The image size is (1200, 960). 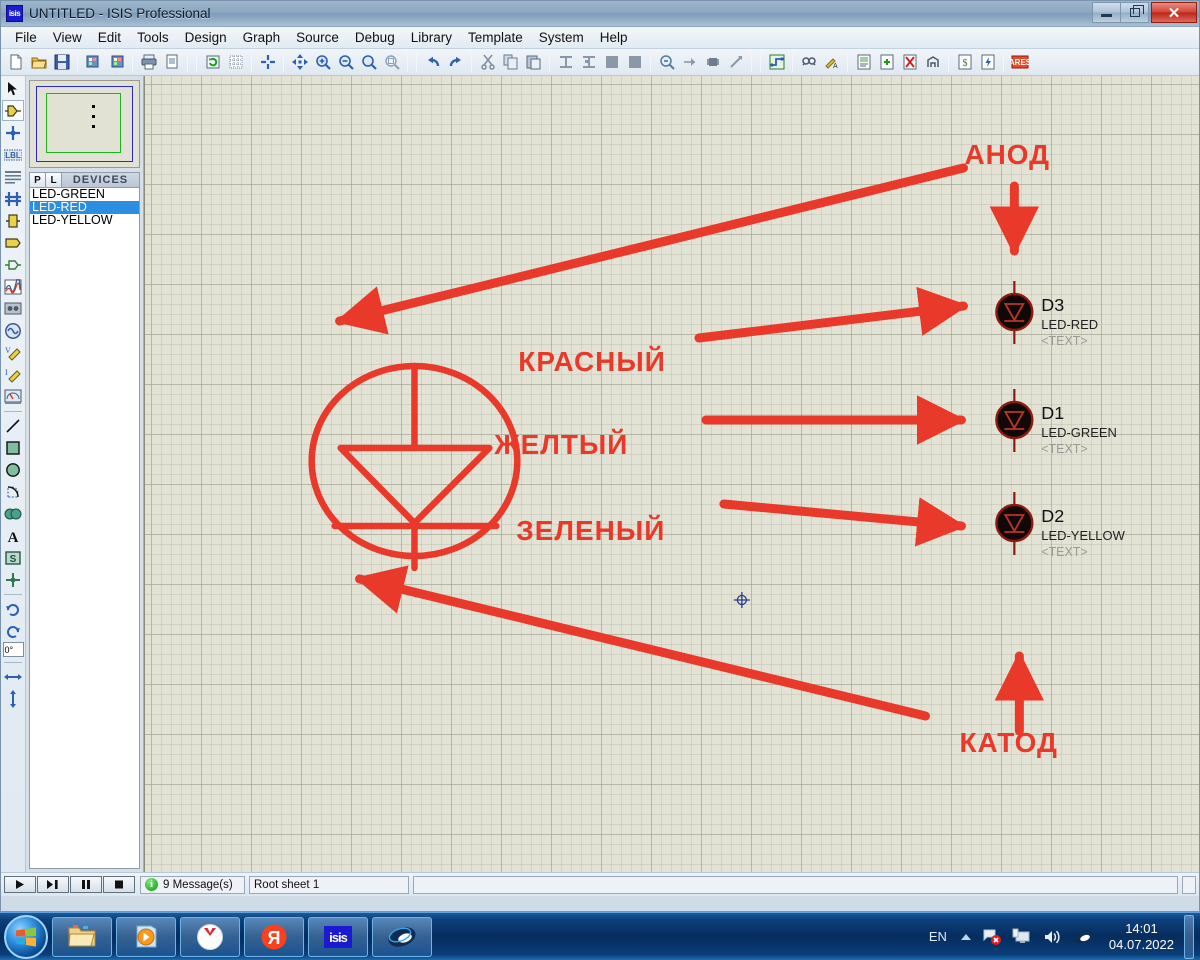 What do you see at coordinates (212, 62) in the screenshot?
I see `refresh-icon` at bounding box center [212, 62].